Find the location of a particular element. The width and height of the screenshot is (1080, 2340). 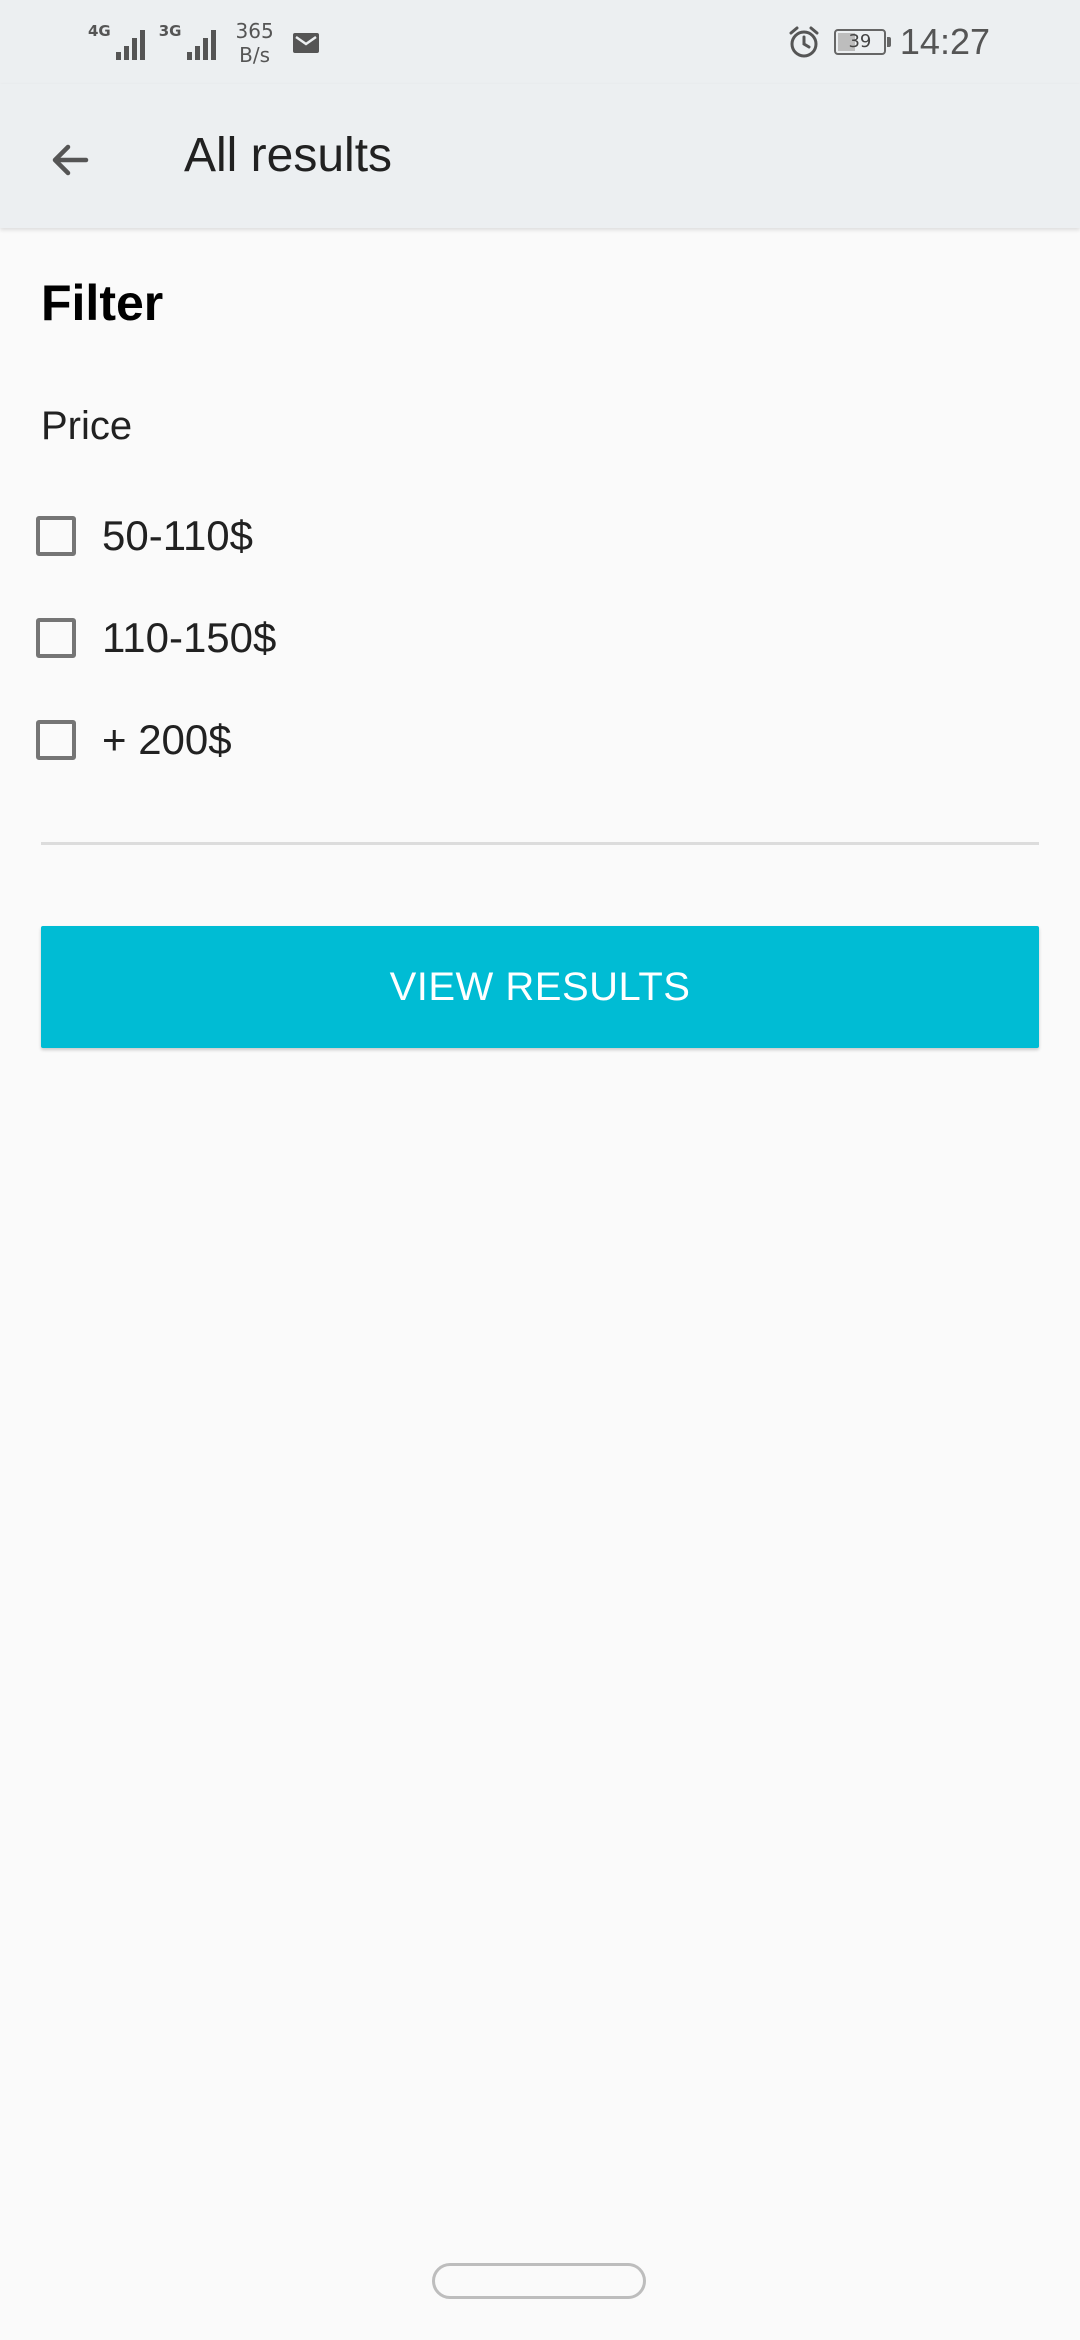

price-option-200-plus: + 200$ is located at coordinates (134, 740).